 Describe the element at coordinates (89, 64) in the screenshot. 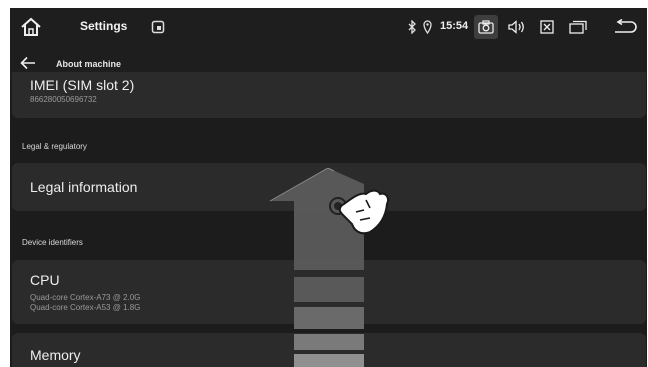

I see `page-title: About machine` at that location.